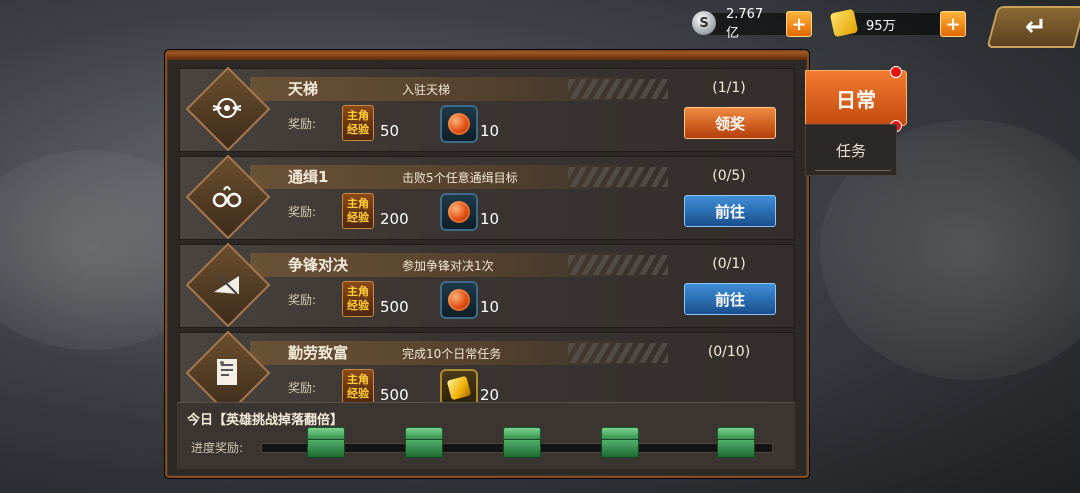 Image resolution: width=1080 pixels, height=493 pixels. I want to click on tab-daily-label: 日常, so click(856, 99).